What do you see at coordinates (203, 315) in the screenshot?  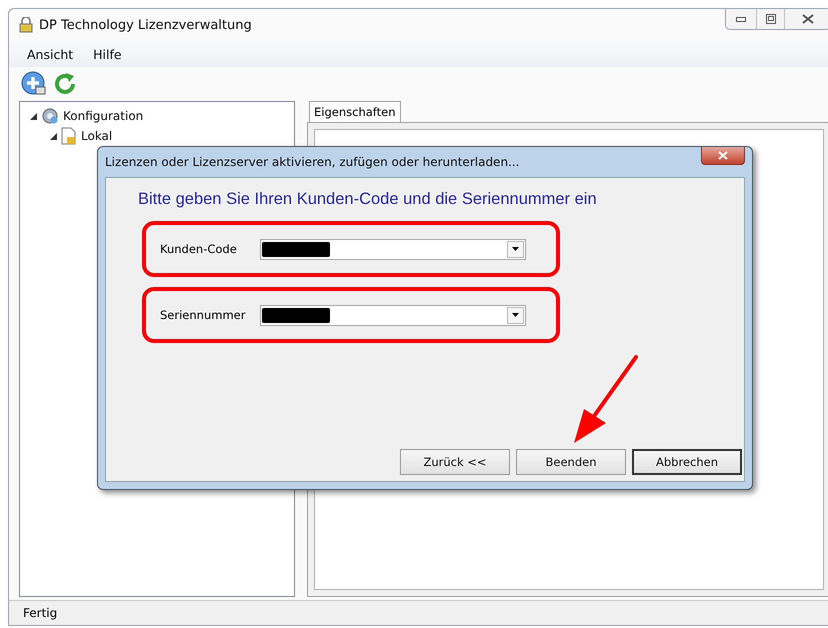 I see `field-label: Seriennummer` at bounding box center [203, 315].